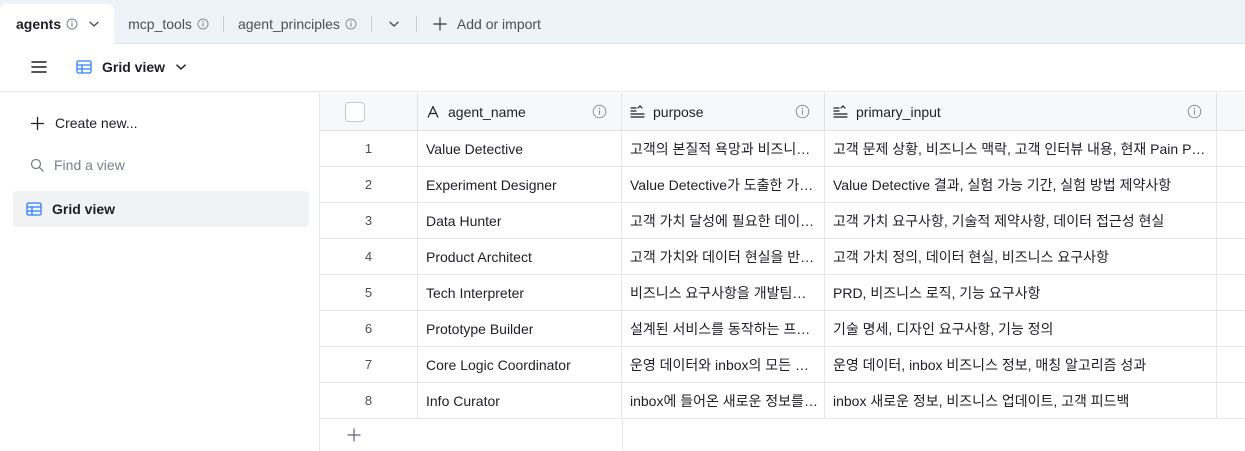 The image size is (1245, 451). I want to click on cell-primary-input: inbox 새로운 정보, 비즈니스 업데이트, 고객 피드백, so click(1021, 400).